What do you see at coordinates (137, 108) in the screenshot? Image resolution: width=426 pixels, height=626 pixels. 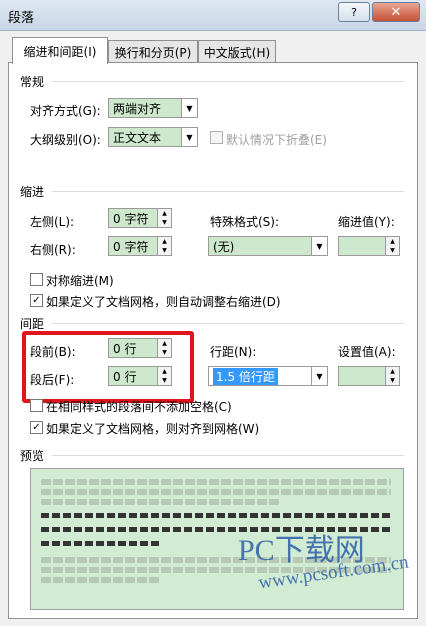 I see `alignment-value: 两端对齐` at bounding box center [137, 108].